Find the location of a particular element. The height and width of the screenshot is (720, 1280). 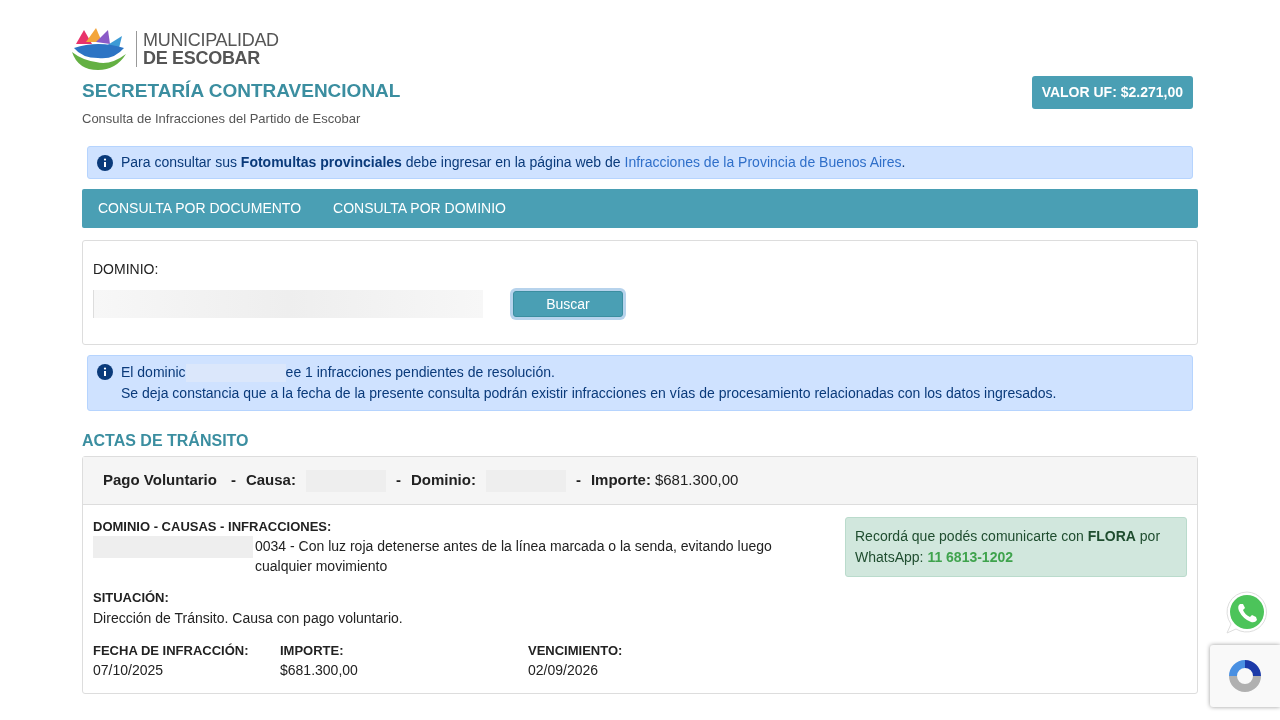

section-label: DOMINIO - CAUSAS - INFRACCIONES: is located at coordinates (213, 527).